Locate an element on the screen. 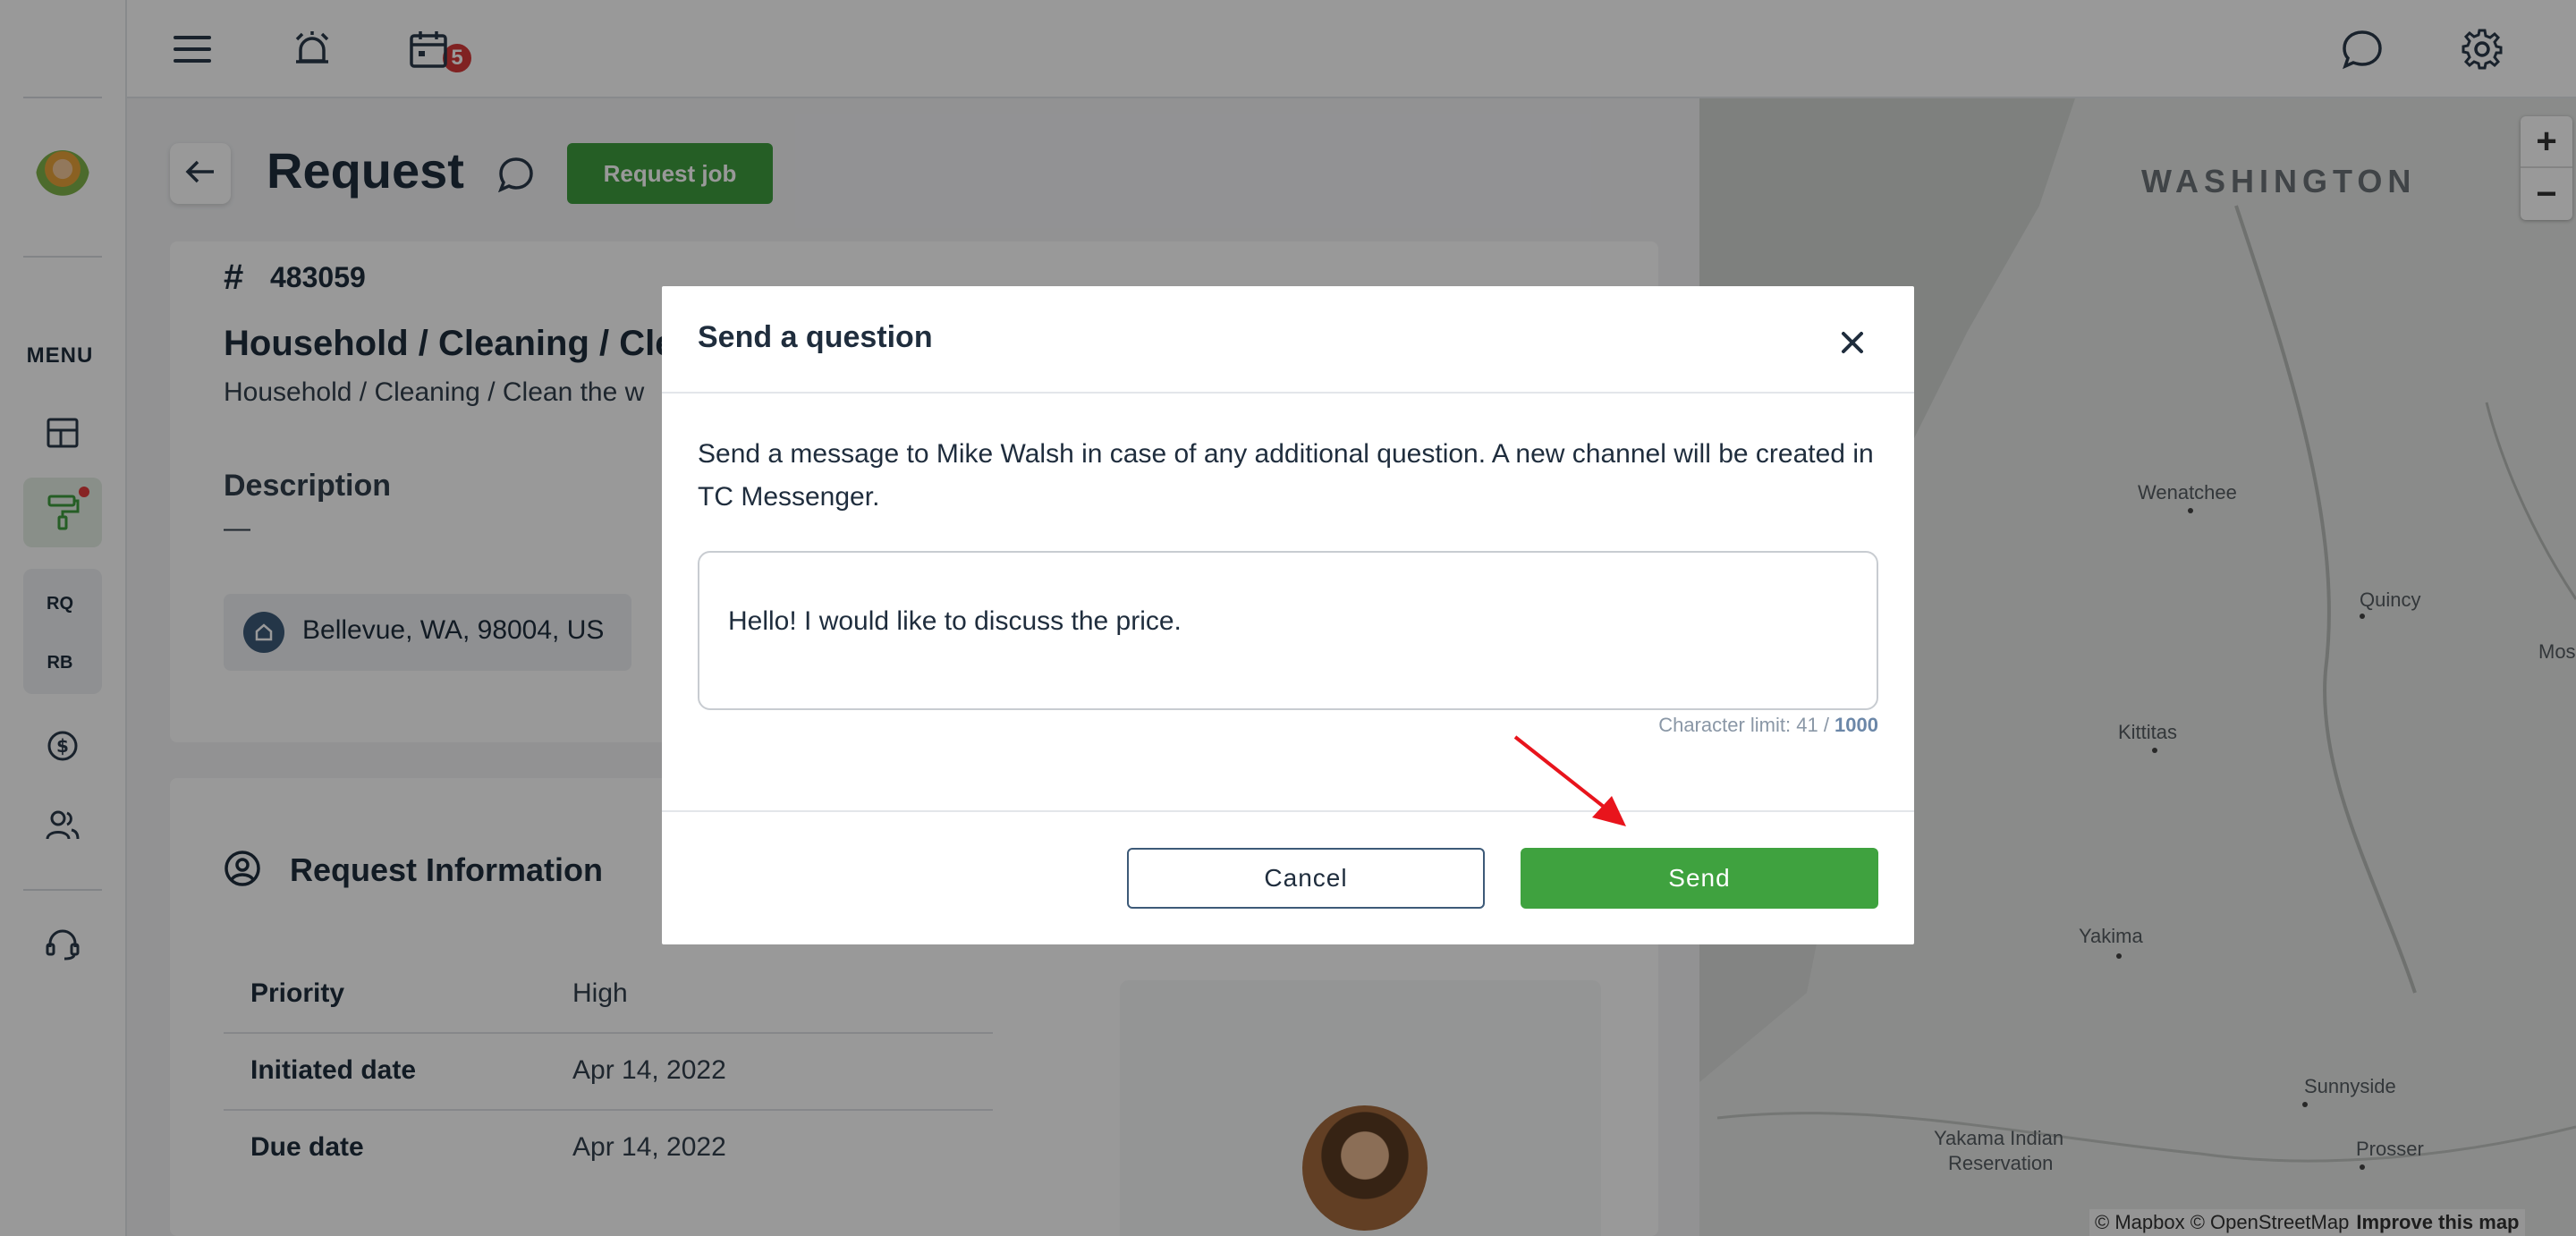 This screenshot has height=1236, width=2576. character-limit-count: Character limit: 41 / is located at coordinates (1746, 725).